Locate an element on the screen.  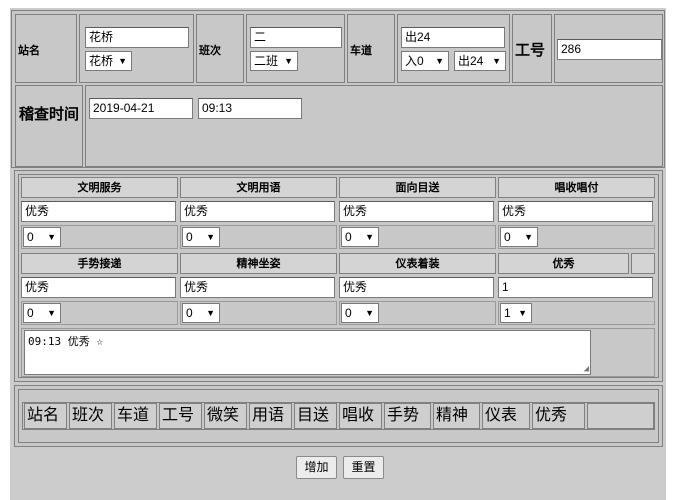
lane-input-cell: 出24 入0 ▼ 出24 ▼ is located at coordinates (453, 48).